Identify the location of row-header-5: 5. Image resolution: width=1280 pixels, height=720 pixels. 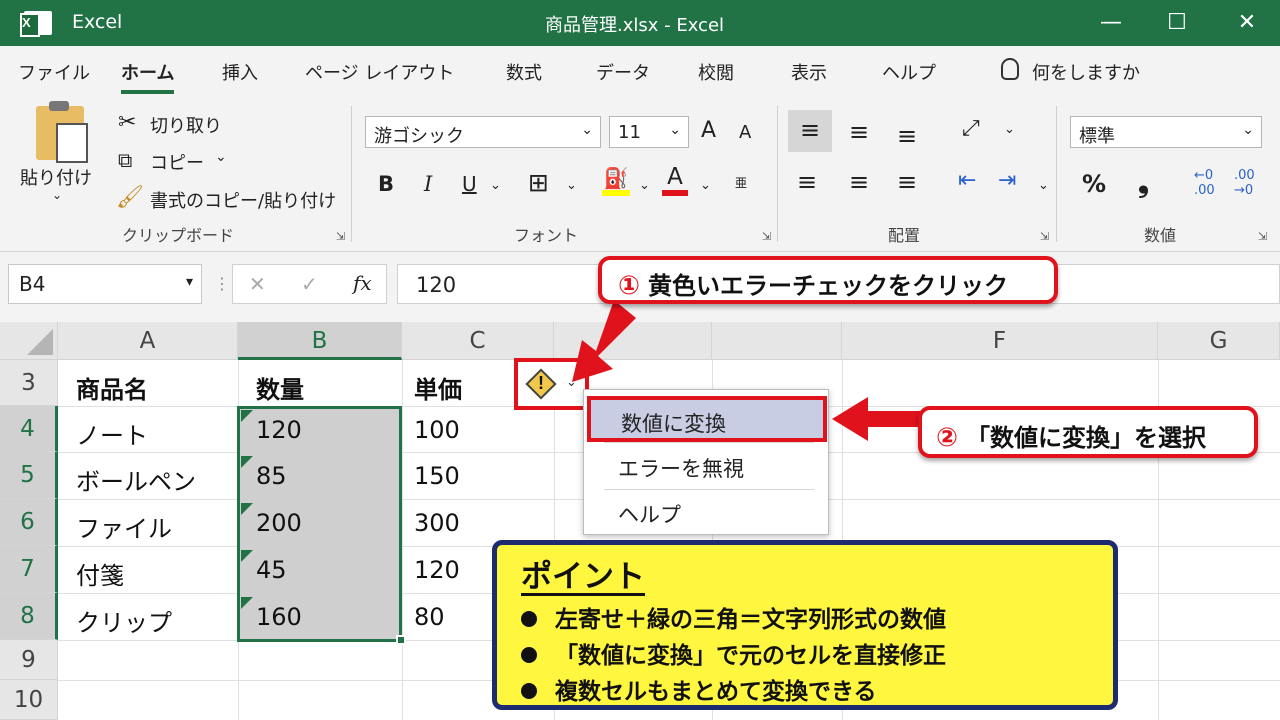
(29, 475).